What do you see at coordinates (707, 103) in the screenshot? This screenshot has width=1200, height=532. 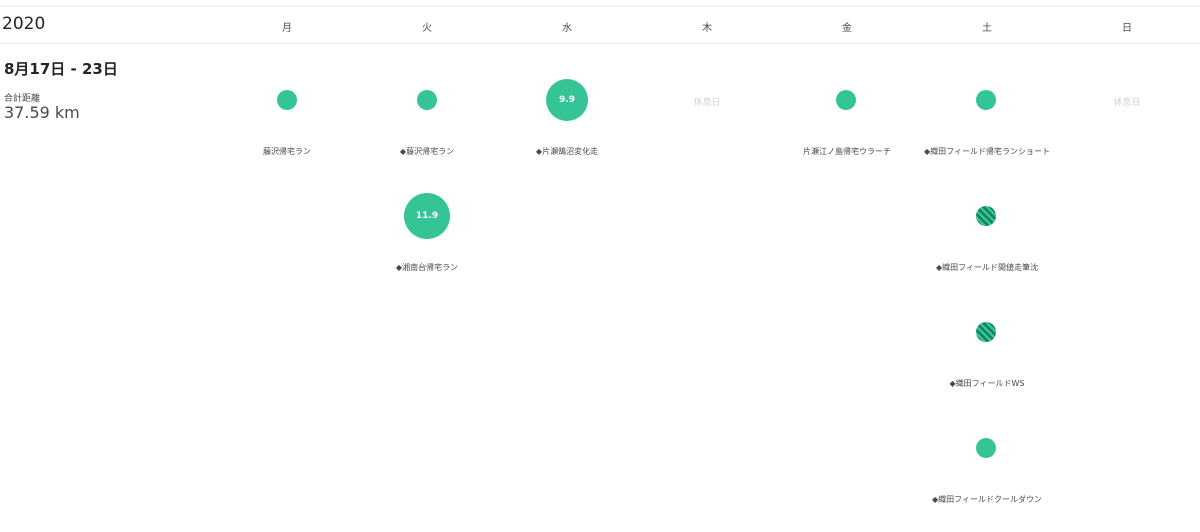 I see `rest-day-thu: 休息日` at bounding box center [707, 103].